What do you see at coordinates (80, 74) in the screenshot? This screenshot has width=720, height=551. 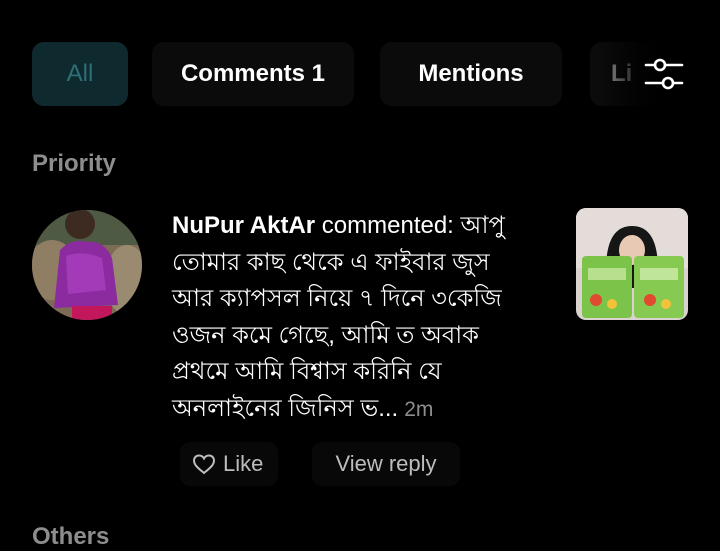 I see `tab-all: All` at bounding box center [80, 74].